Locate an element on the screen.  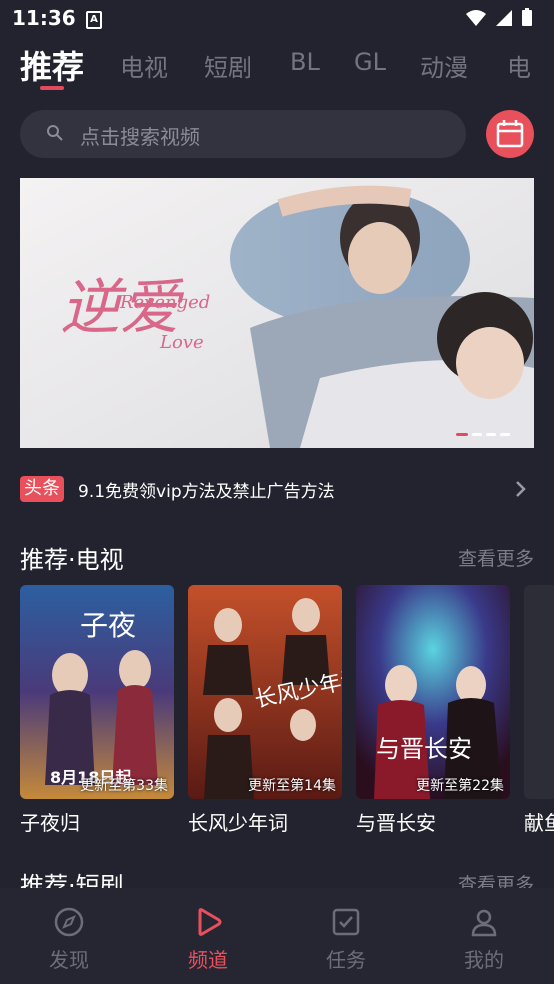
nav-profile: 我的 is located at coordinates (484, 939).